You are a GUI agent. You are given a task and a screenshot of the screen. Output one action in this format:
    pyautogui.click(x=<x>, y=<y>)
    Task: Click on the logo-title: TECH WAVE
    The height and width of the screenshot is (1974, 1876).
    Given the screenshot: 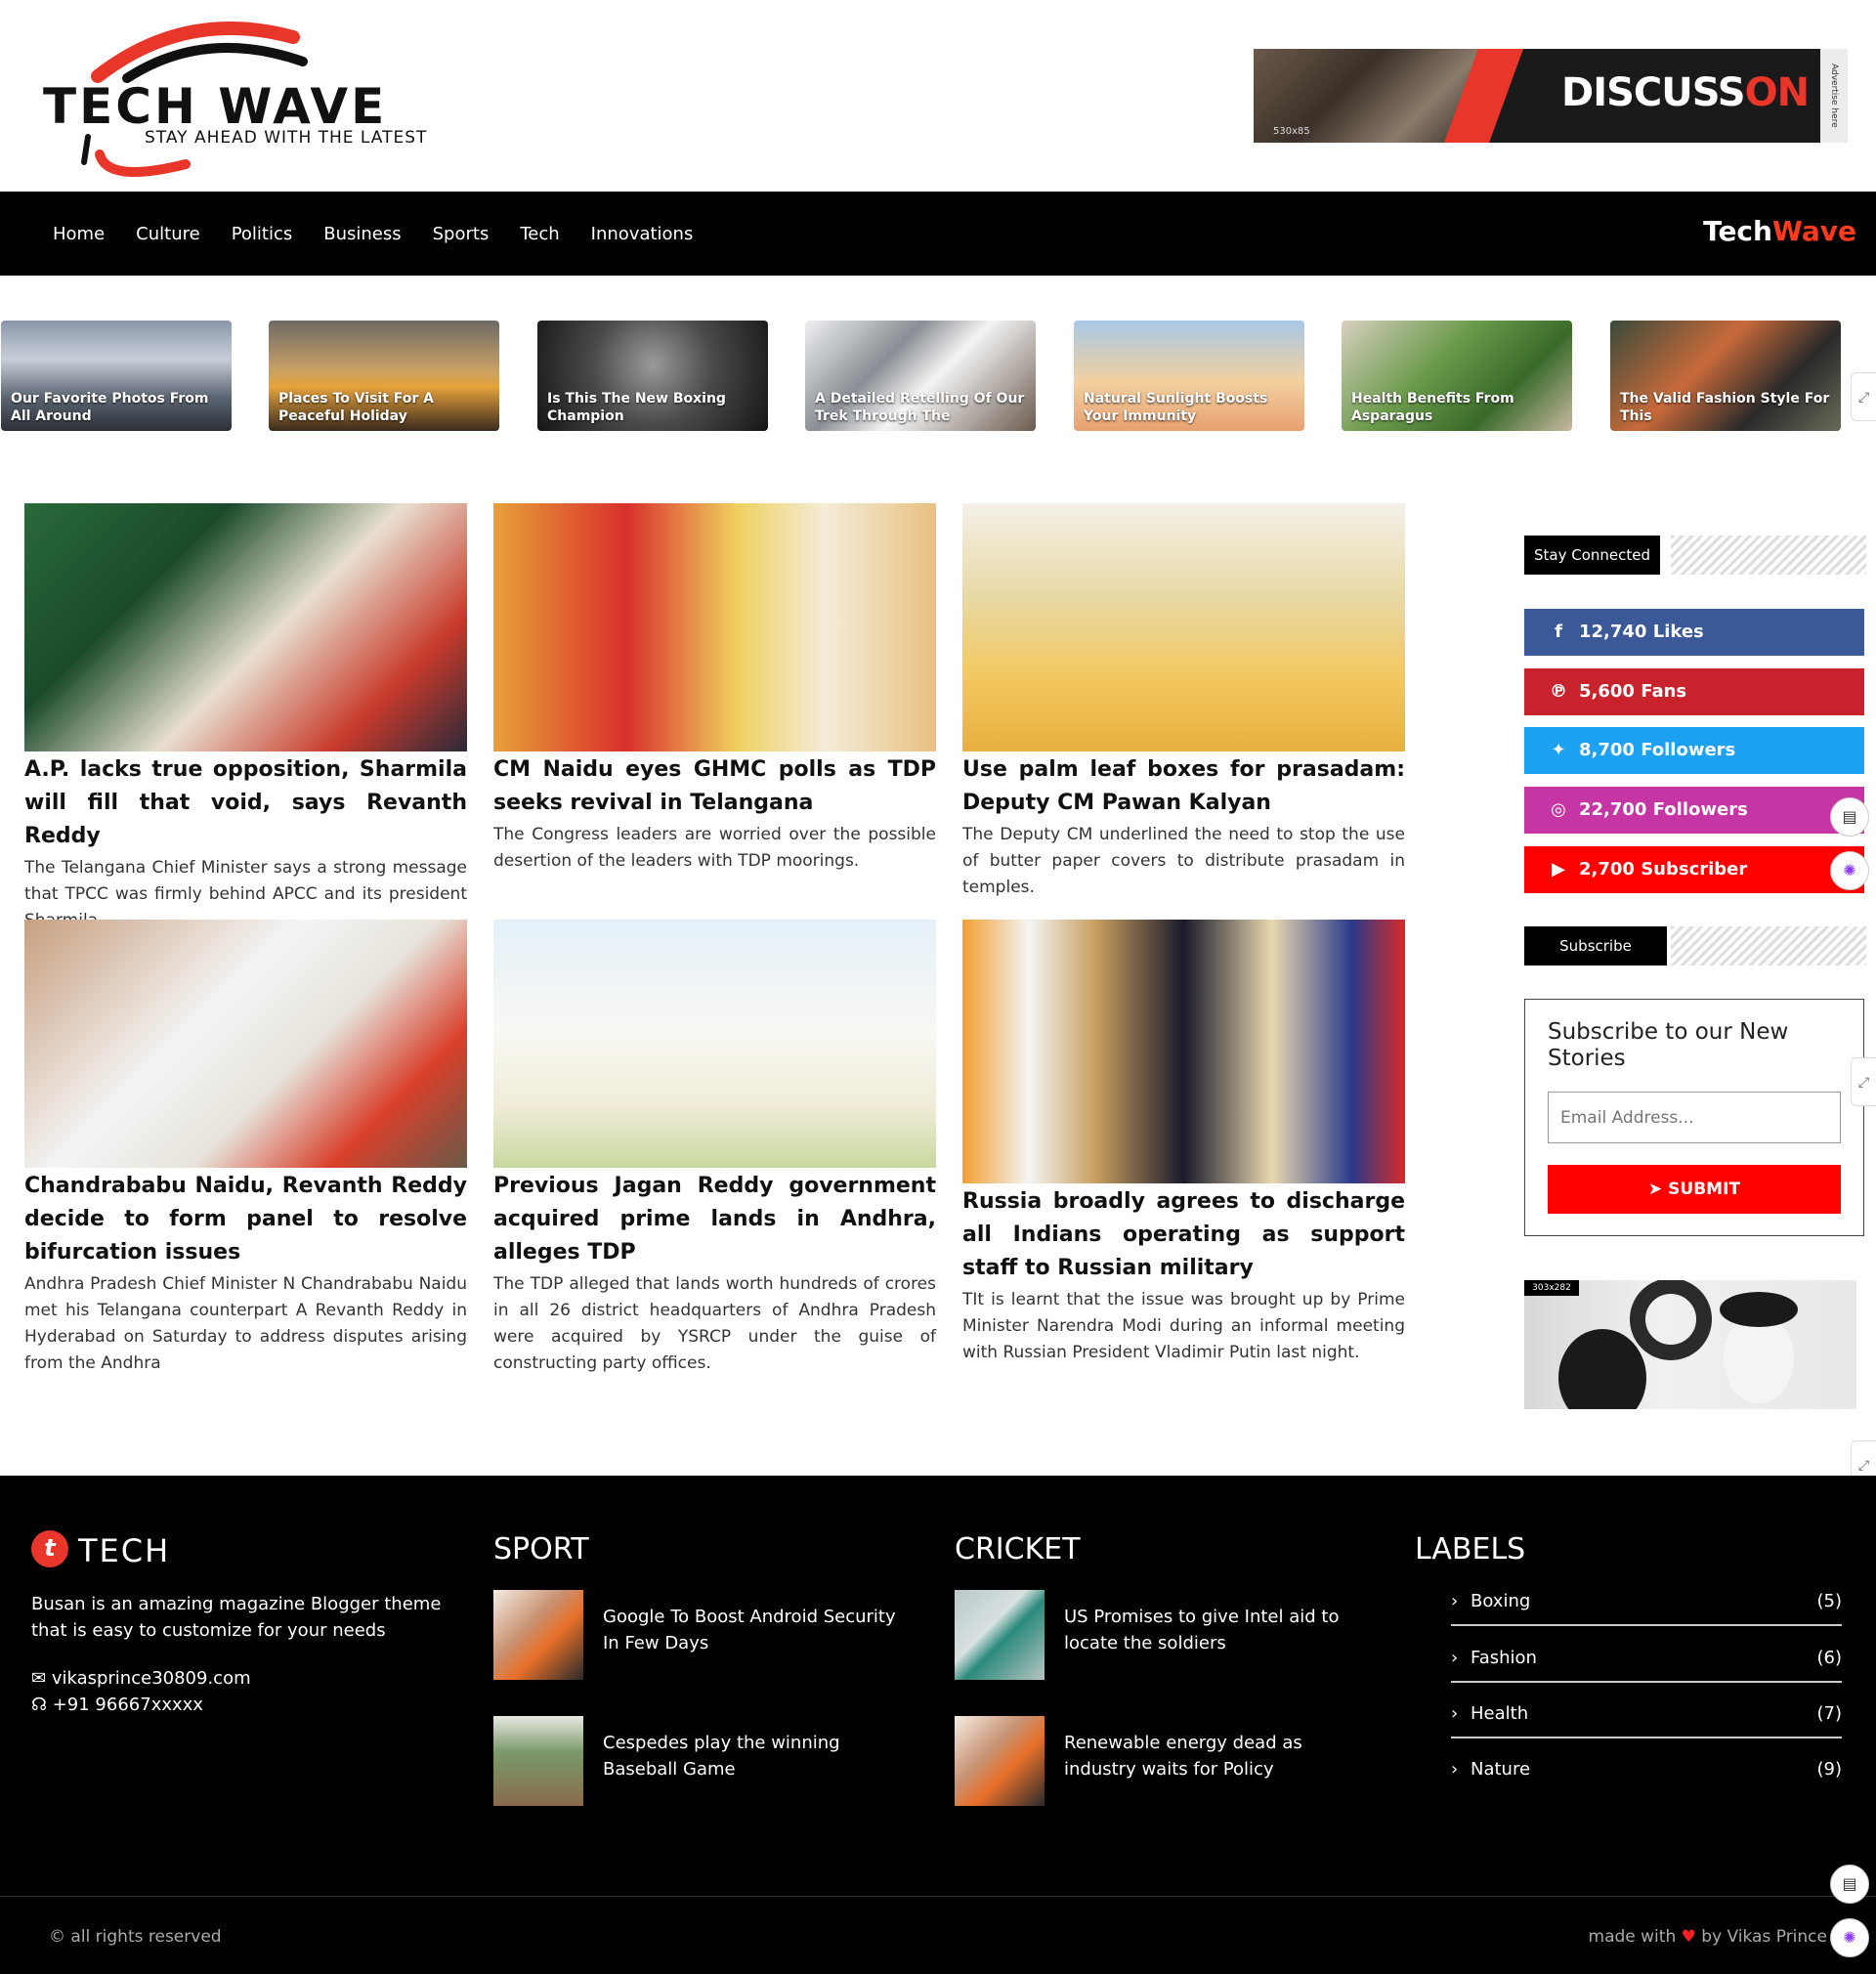 What is the action you would take?
    pyautogui.click(x=215, y=106)
    